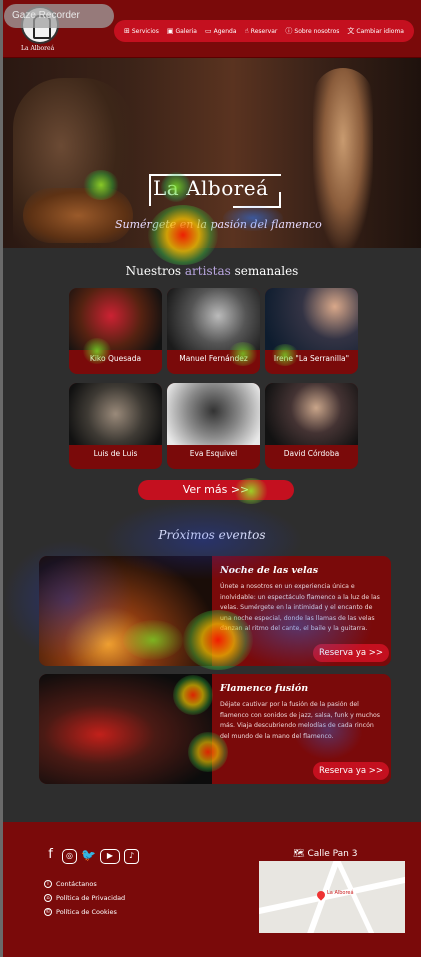 This screenshot has width=421, height=957. I want to click on facebook-icon: f, so click(50, 856).